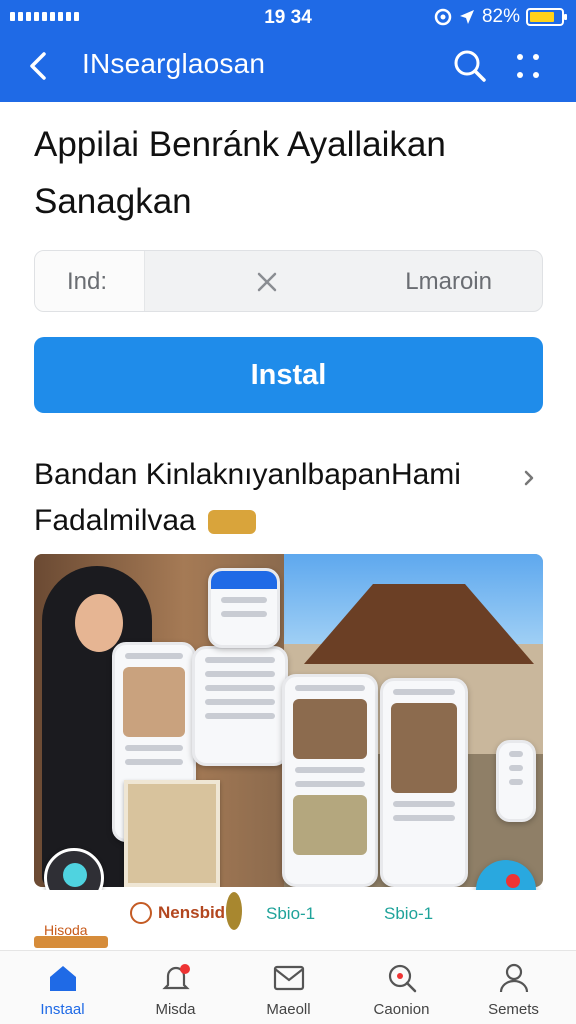  Describe the element at coordinates (240, 173) in the screenshot. I see `page-title: Appilai Benránk Ayallaikan Sanagkan` at that location.